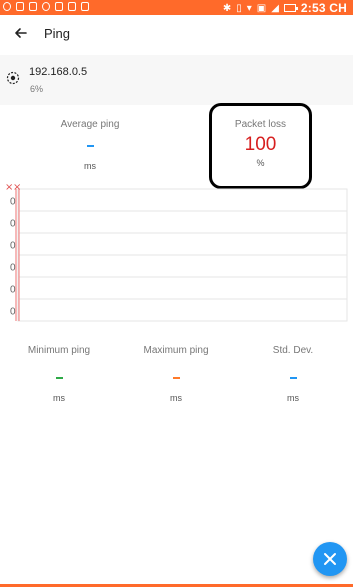 This screenshot has height=587, width=353. Describe the element at coordinates (85, 6) in the screenshot. I see `mail-icon` at that location.